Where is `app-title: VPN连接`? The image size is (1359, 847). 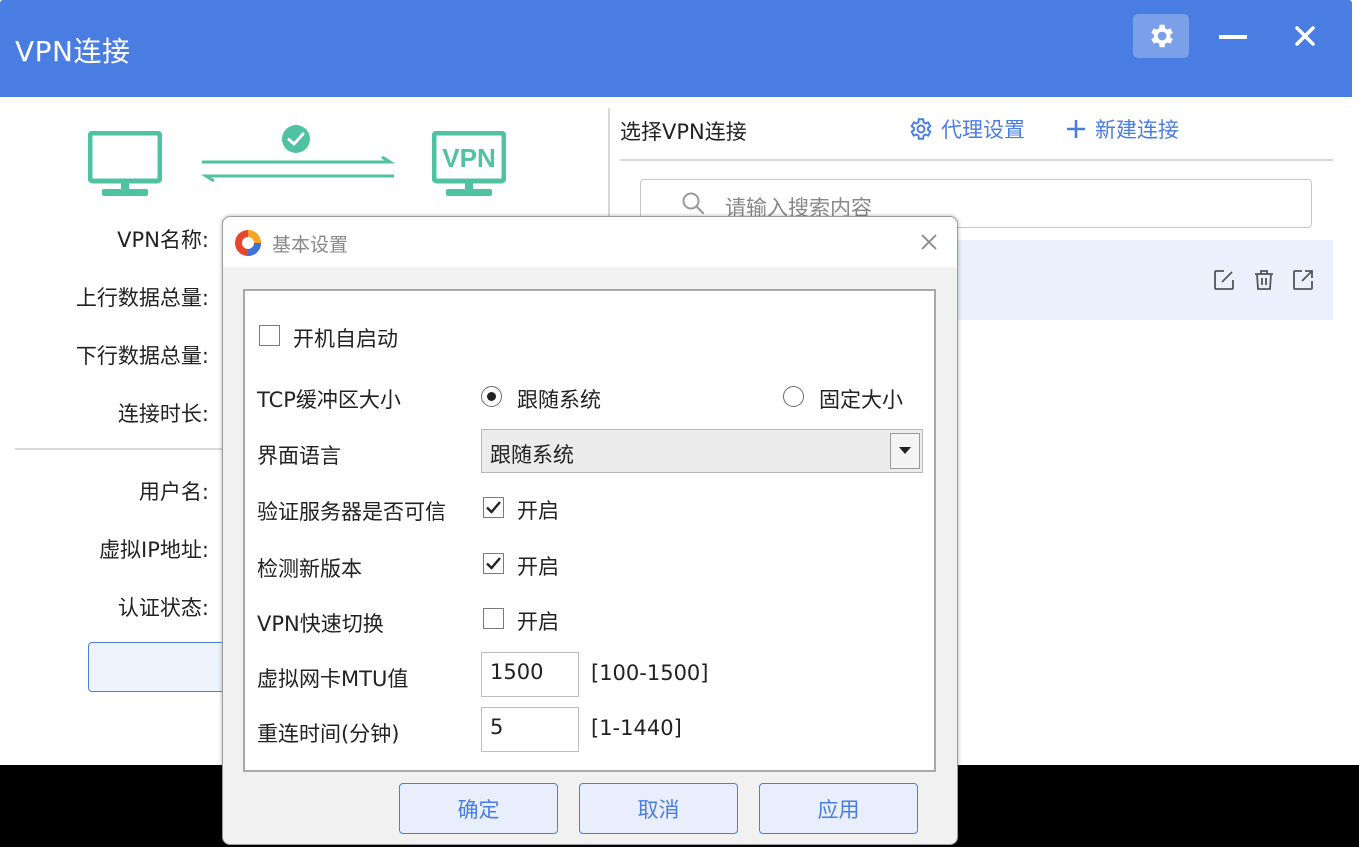
app-title: VPN连接 is located at coordinates (73, 51).